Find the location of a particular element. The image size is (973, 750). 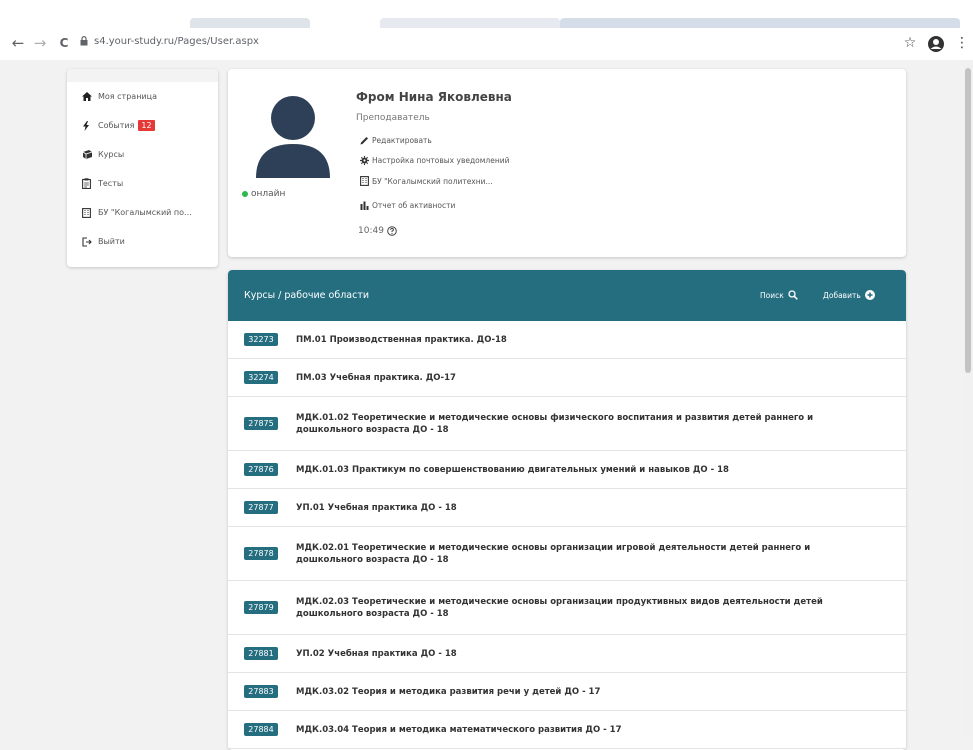

page-scrollbar-thumb is located at coordinates (968, 220).